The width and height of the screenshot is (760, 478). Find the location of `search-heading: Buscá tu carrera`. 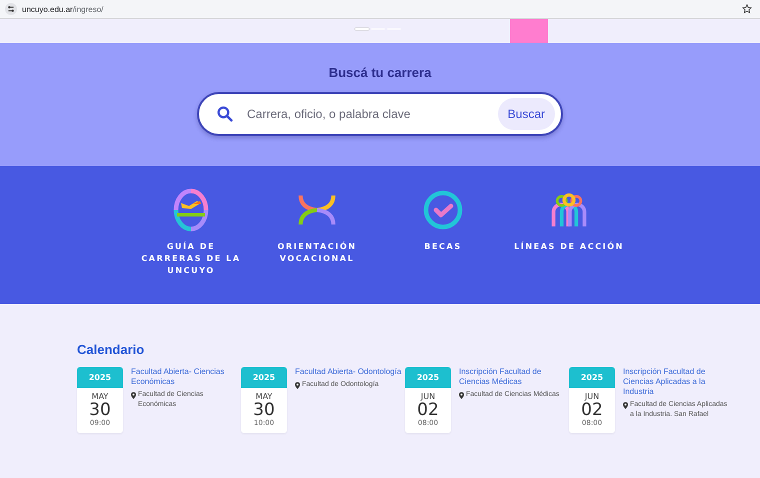

search-heading: Buscá tu carrera is located at coordinates (380, 72).